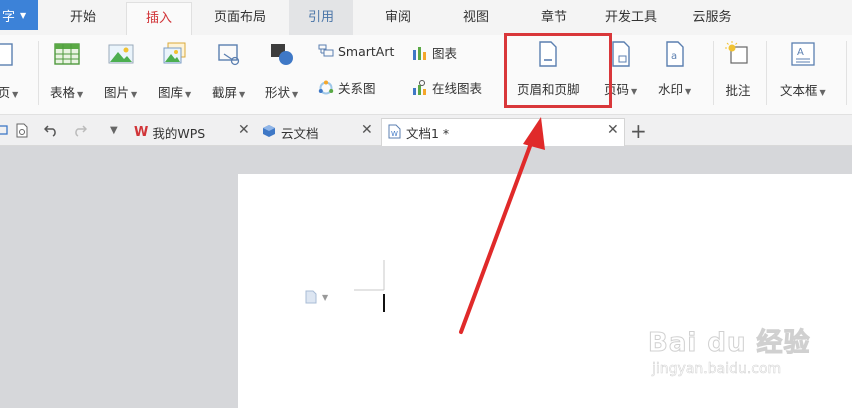  Describe the element at coordinates (278, 92) in the screenshot. I see `shapes-label: 形状` at that location.